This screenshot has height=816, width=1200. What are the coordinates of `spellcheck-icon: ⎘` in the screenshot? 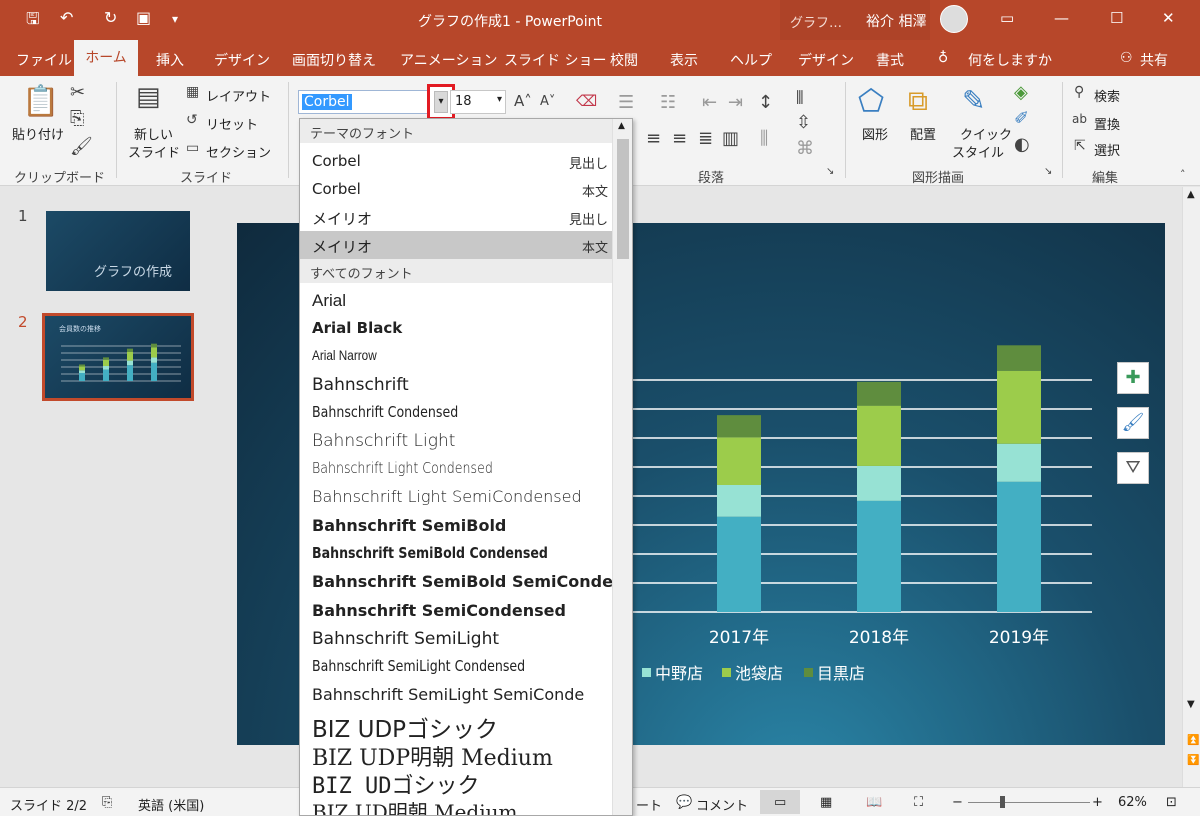 It's located at (107, 802).